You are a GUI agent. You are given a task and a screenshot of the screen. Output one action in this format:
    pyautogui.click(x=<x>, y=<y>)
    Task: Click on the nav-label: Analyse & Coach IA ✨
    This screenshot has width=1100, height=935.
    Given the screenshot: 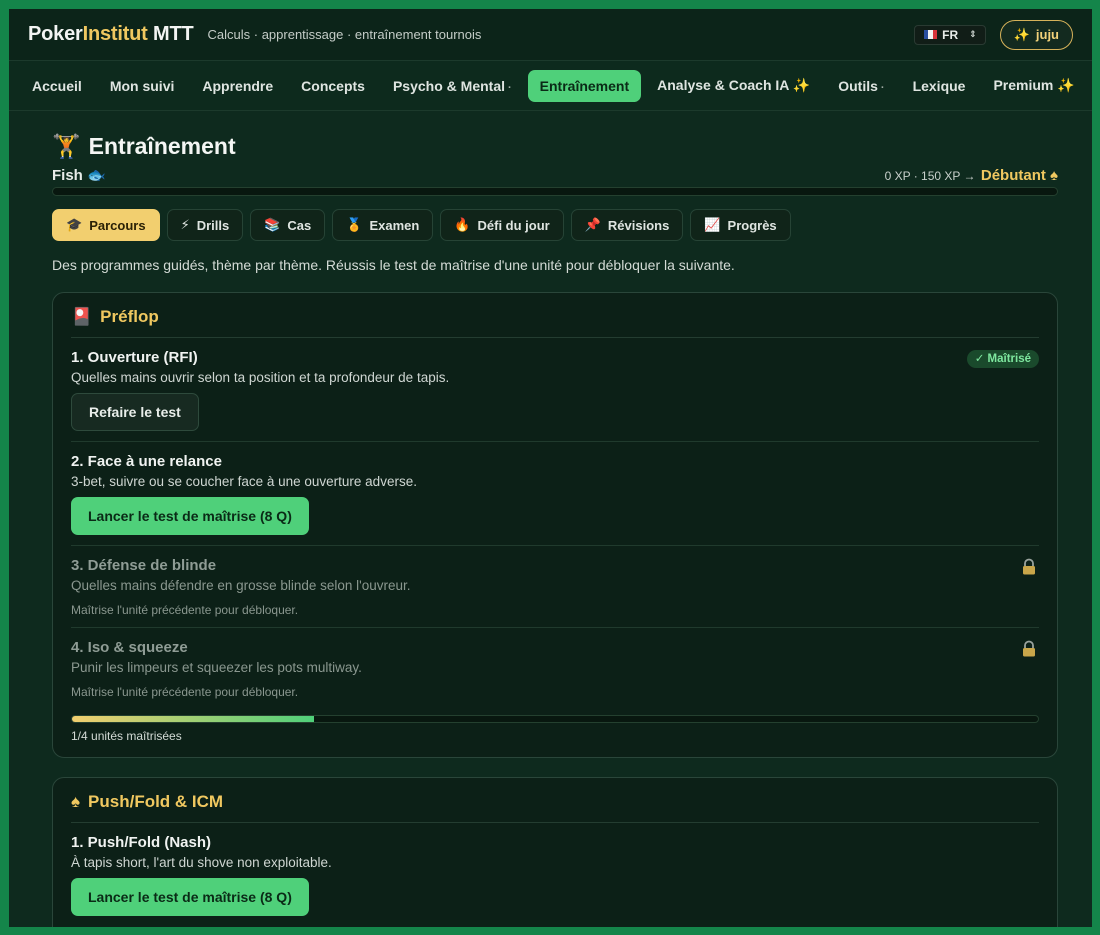 What is the action you would take?
    pyautogui.click(x=734, y=85)
    